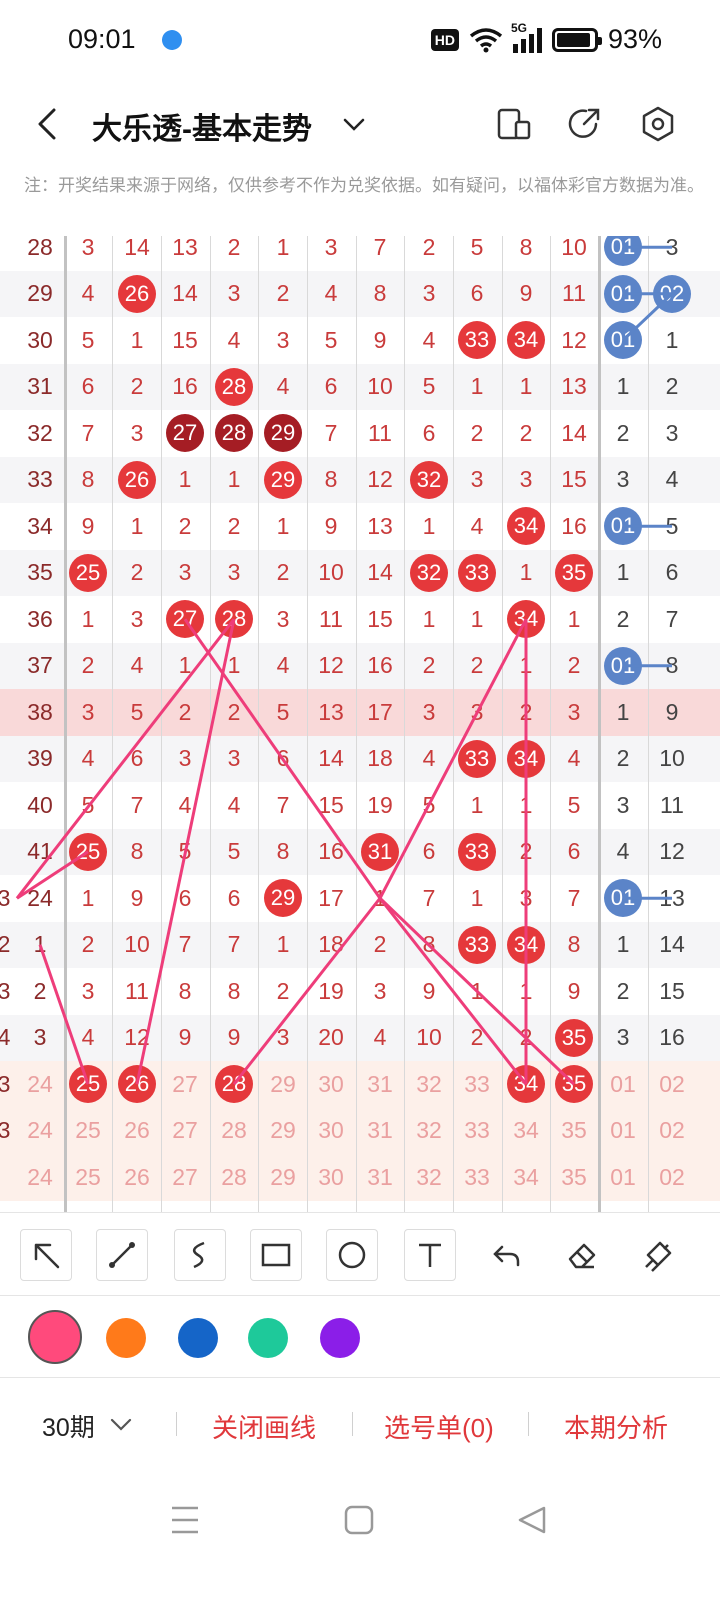 The height and width of the screenshot is (1604, 720). I want to click on app-notification-icon, so click(172, 40).